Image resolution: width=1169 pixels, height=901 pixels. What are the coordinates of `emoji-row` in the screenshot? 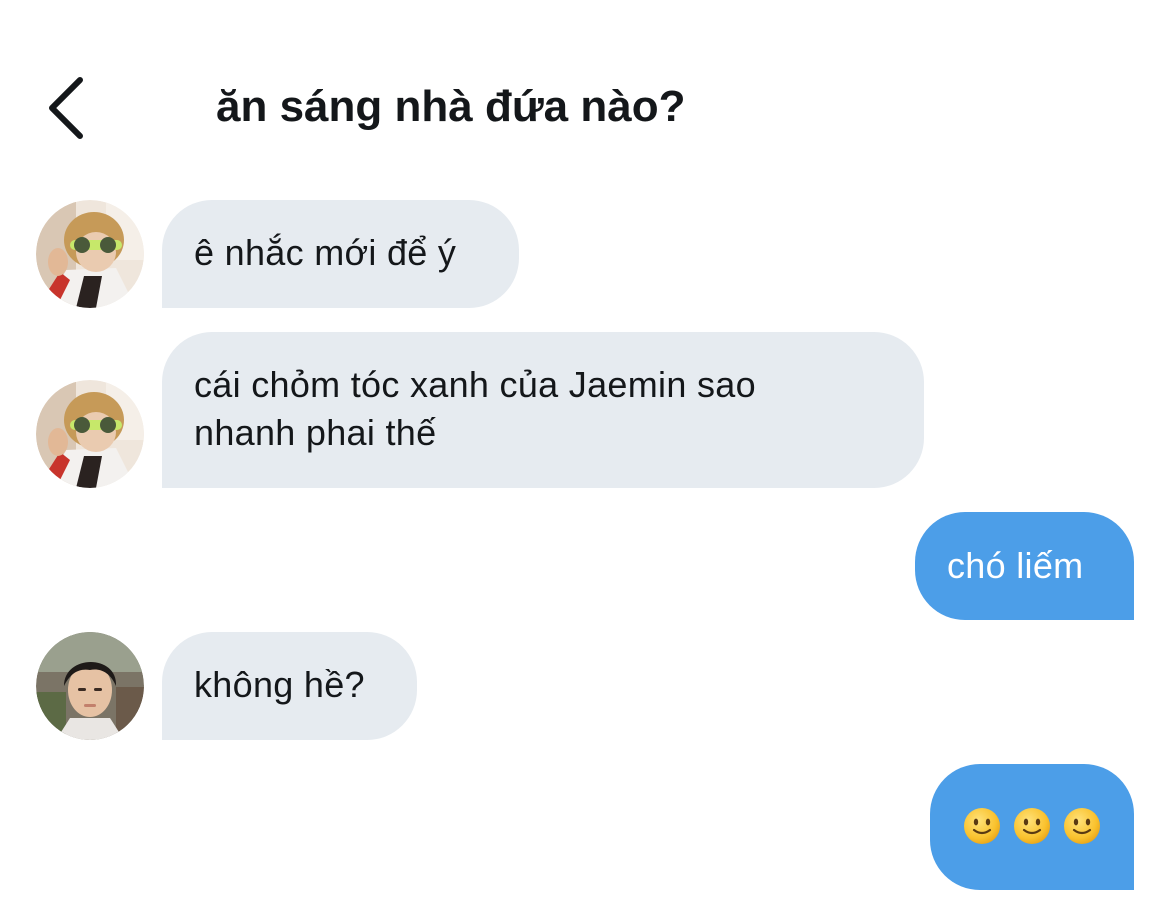 It's located at (1032, 820).